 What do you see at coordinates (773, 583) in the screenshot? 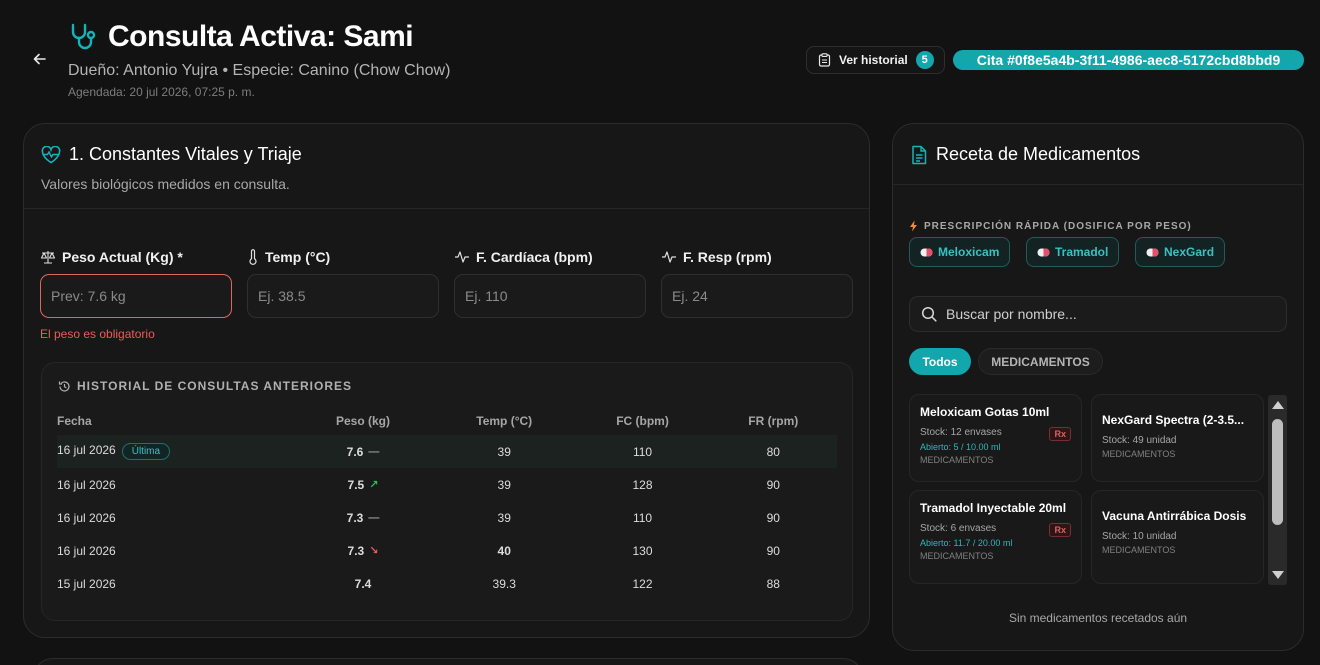
I see `row-rr: 88` at bounding box center [773, 583].